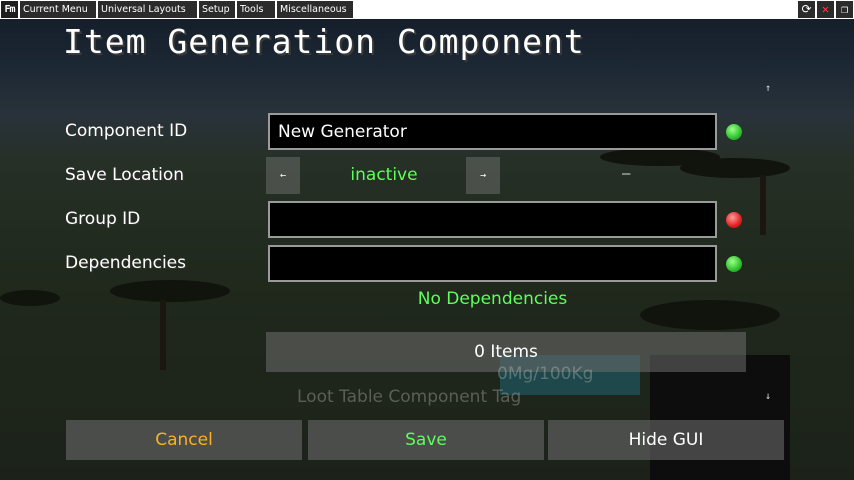 The height and width of the screenshot is (480, 854). What do you see at coordinates (492, 263) in the screenshot?
I see `dependencies-input` at bounding box center [492, 263].